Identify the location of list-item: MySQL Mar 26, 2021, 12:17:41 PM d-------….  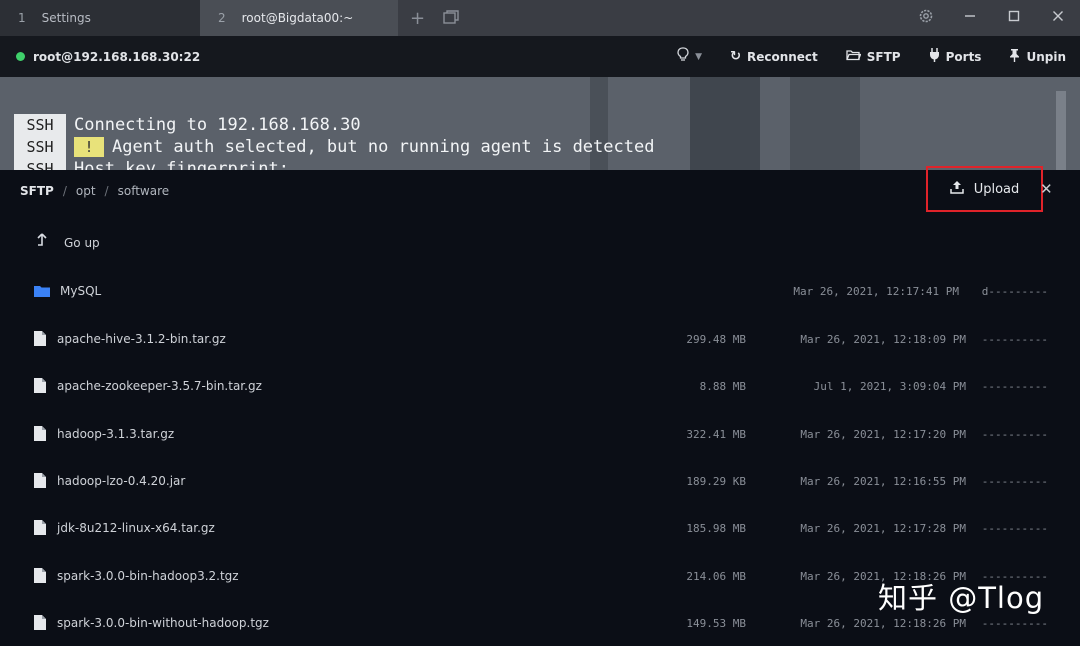
(540, 291).